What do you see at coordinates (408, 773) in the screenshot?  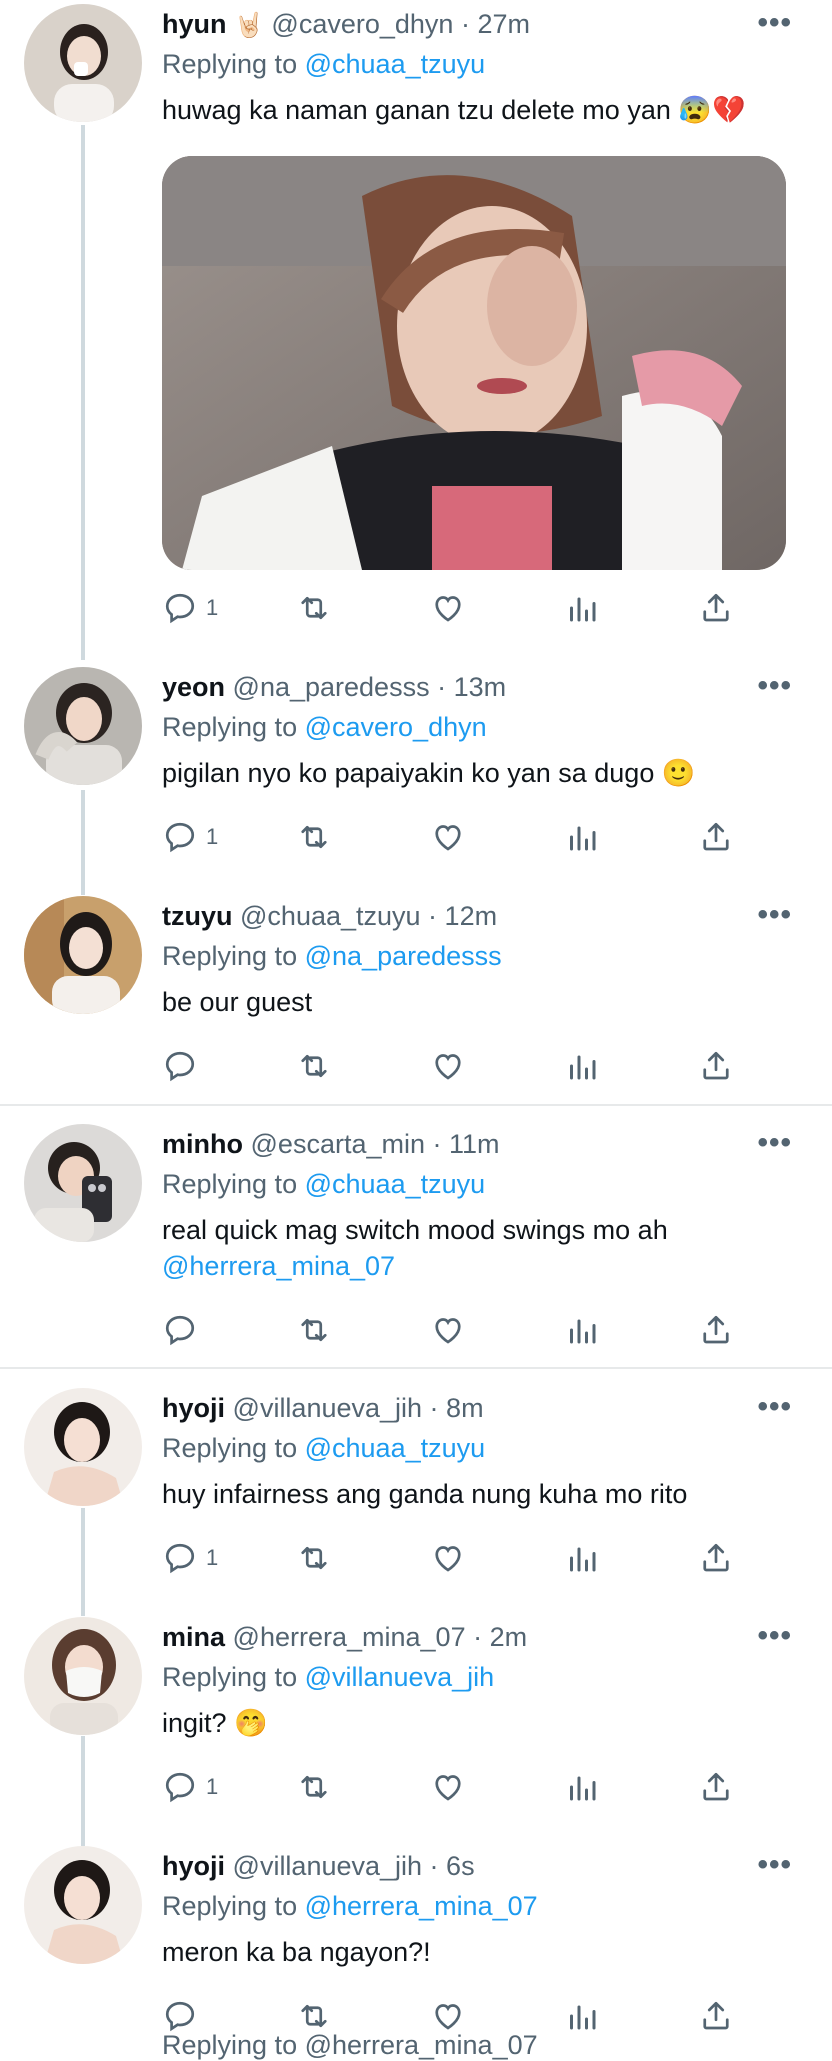 I see `tweet-text-content: pigilan nyo ko papaiyakin ko yan sa dugo` at bounding box center [408, 773].